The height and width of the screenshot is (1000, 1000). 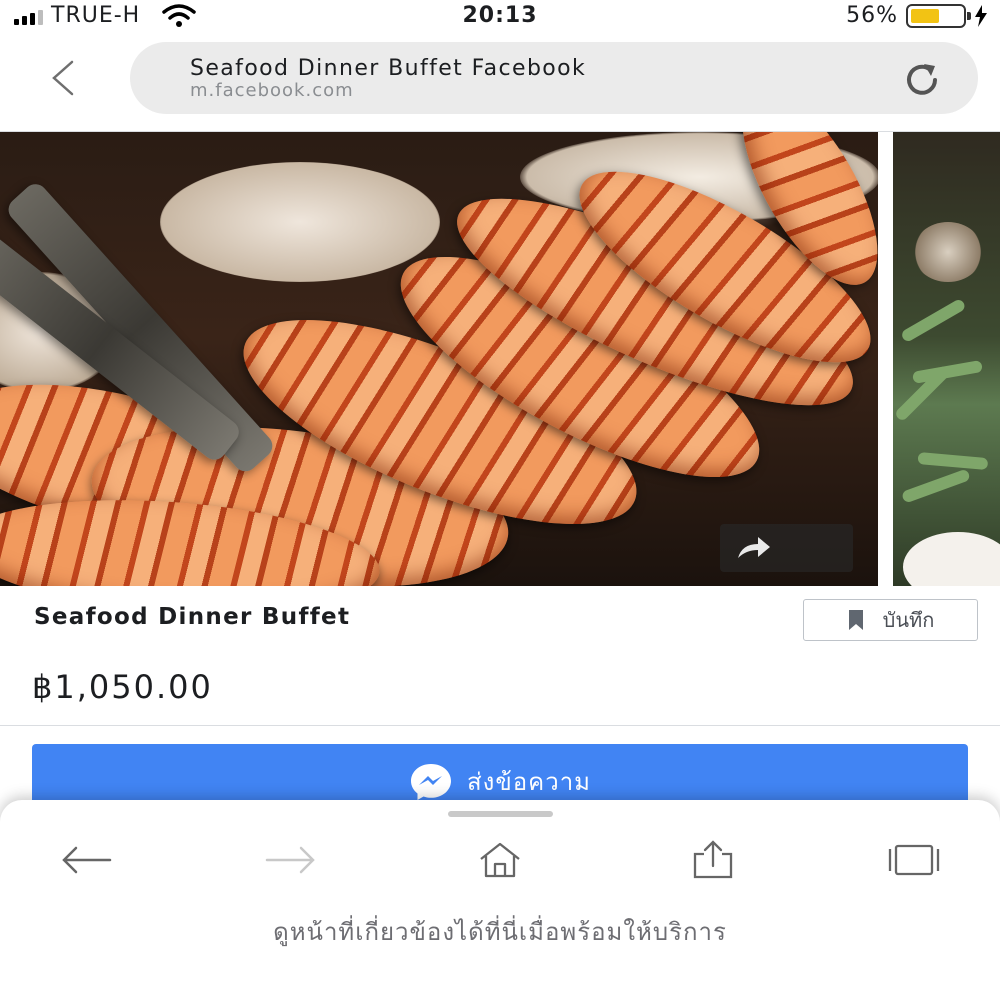 I want to click on product-title: Seafood Dinner Buffet, so click(x=192, y=617).